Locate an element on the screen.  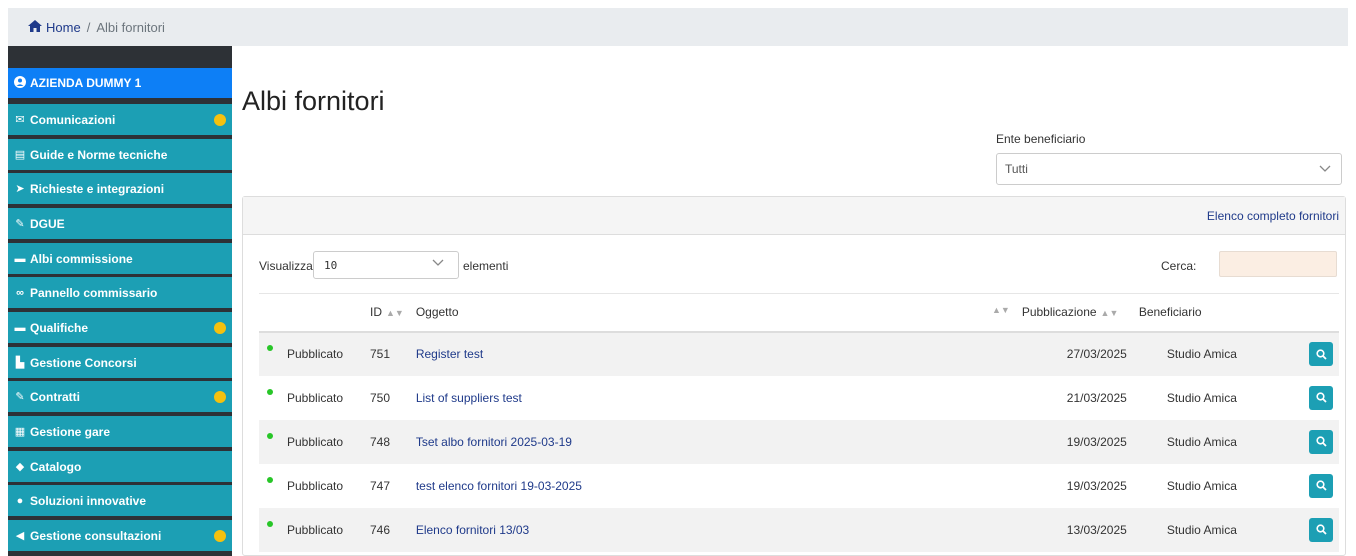
col-pubblicazione-header: Pubblicazione ▲▼ is located at coordinates (1074, 313).